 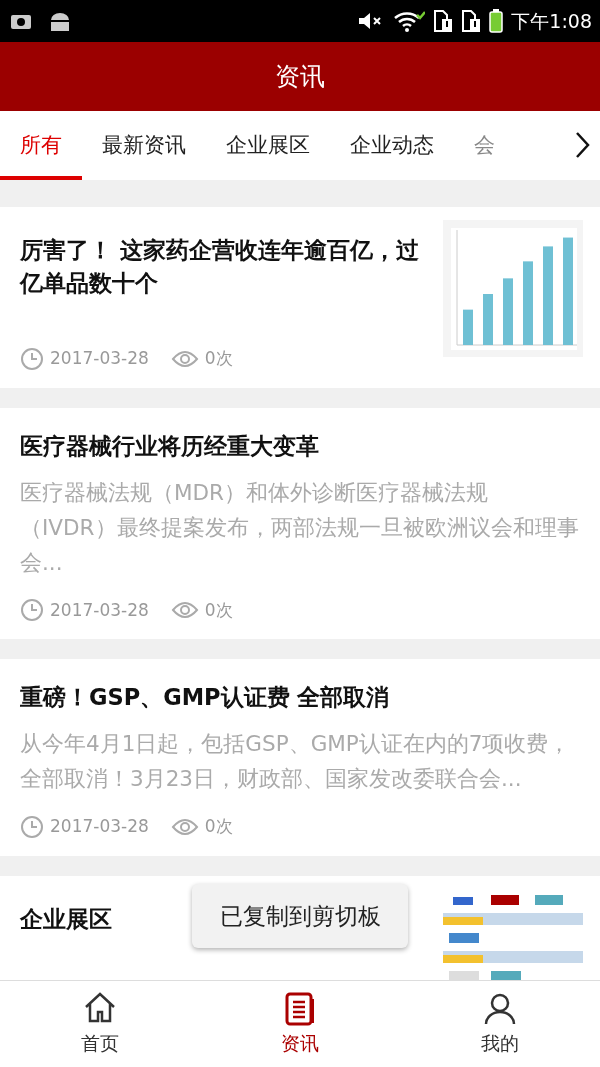 I want to click on nav-tab: 首页, so click(x=100, y=1024).